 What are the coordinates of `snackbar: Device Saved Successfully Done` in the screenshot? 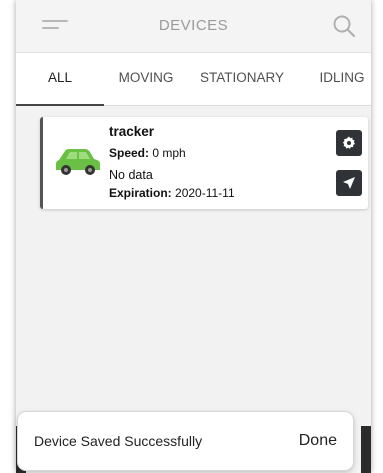 It's located at (185, 441).